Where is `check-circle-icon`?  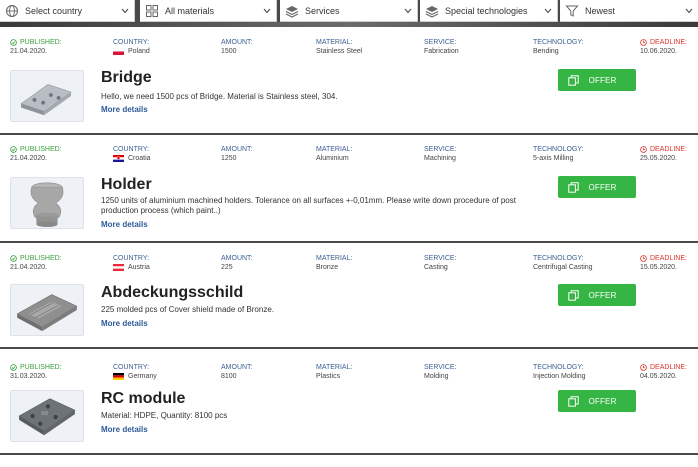 check-circle-icon is located at coordinates (13, 149).